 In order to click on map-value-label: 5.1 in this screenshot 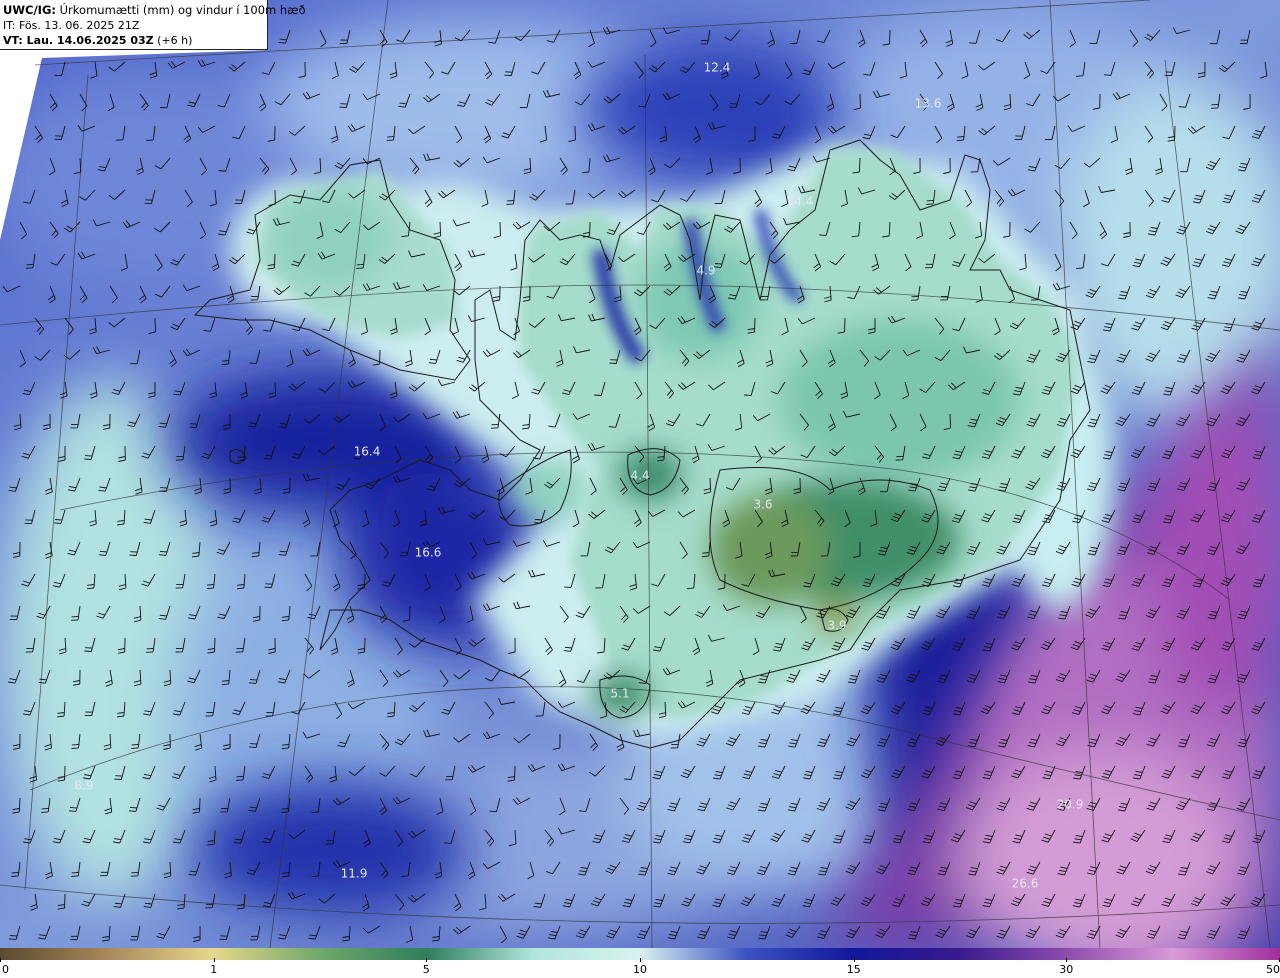, I will do `click(619, 694)`.